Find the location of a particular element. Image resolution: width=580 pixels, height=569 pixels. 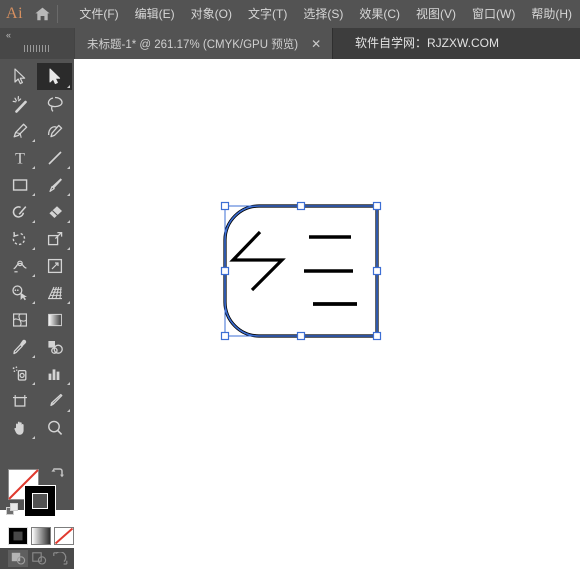

draw-inside-icon is located at coordinates (59, 558).